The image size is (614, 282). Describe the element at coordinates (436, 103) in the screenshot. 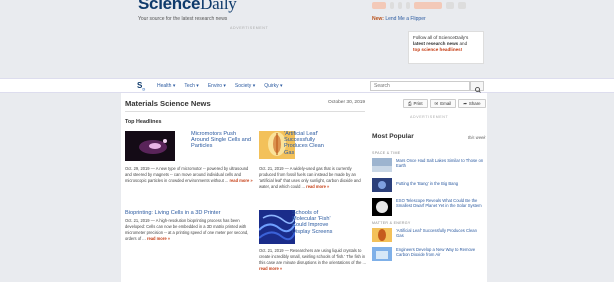

I see `email-icon: ✉` at that location.